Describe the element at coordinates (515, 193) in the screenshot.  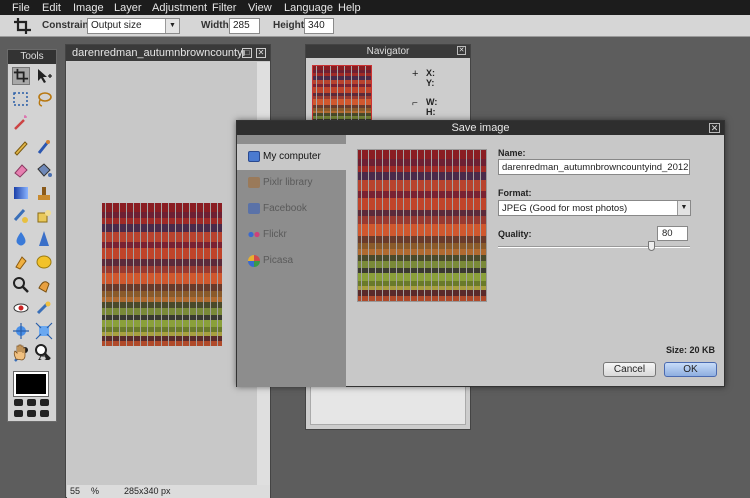
I see `format-label: Format:` at that location.